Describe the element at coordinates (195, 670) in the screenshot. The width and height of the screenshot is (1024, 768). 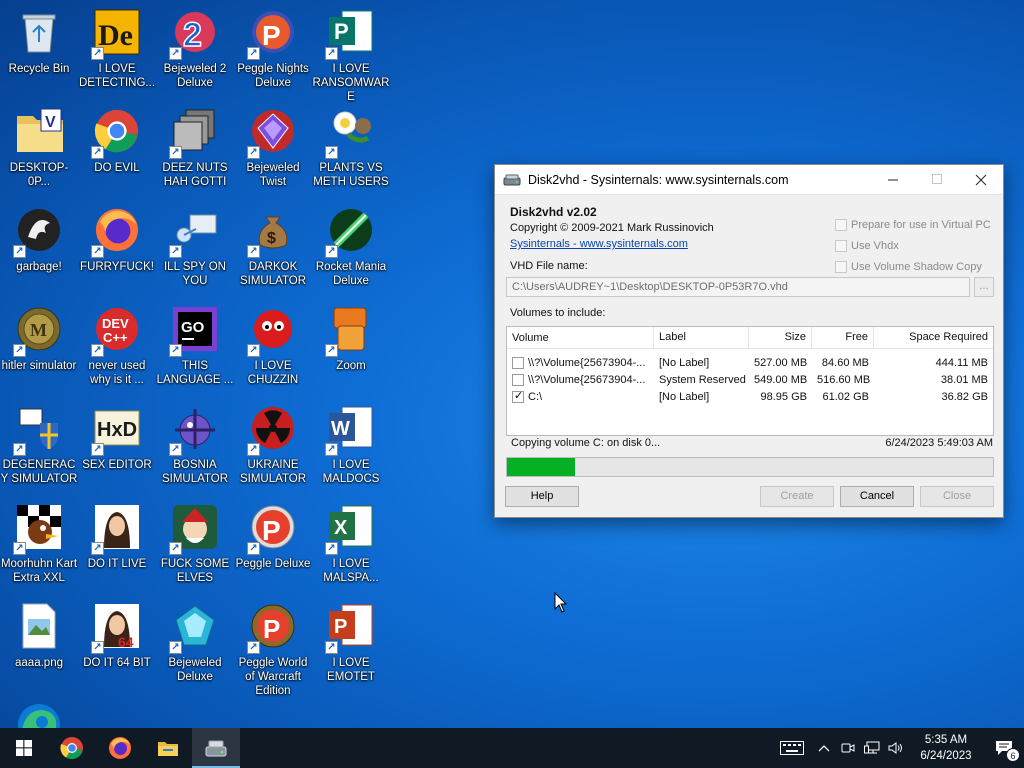
I see `desktop-icon-label: Bejeweled Deluxe` at that location.